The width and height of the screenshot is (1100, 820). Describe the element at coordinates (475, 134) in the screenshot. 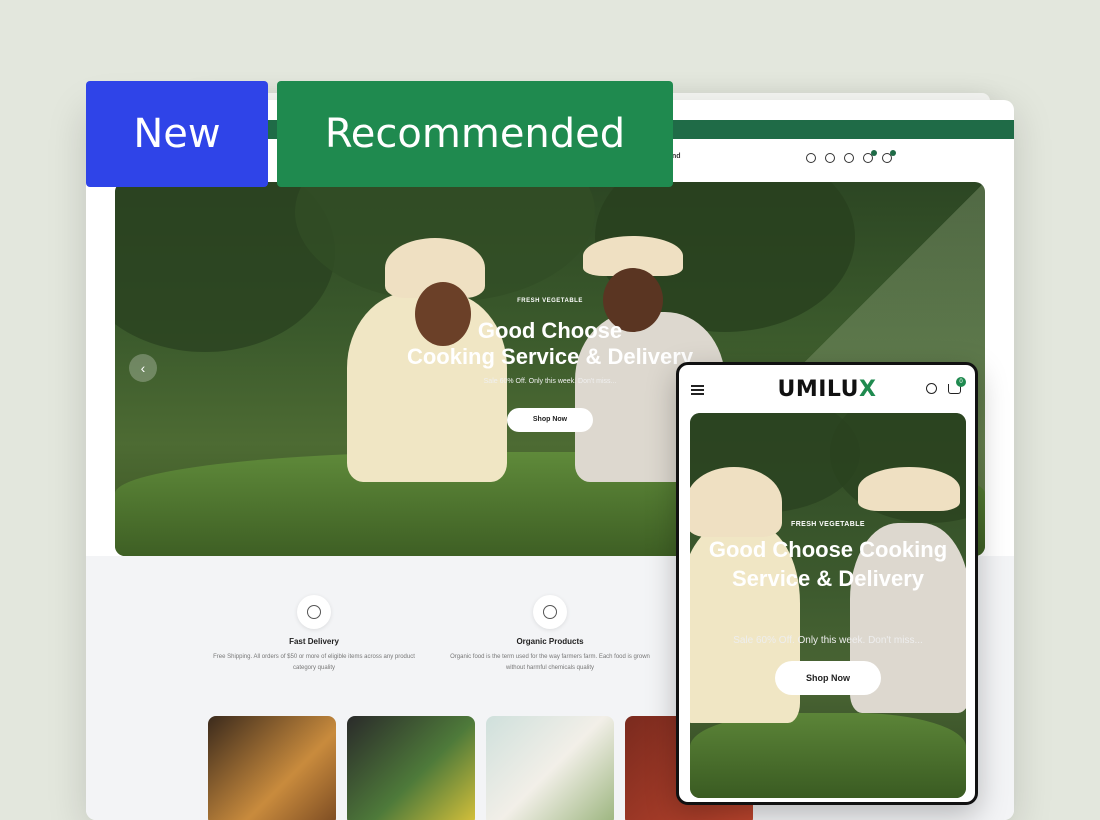

I see `recommended-badge: Recommended` at that location.